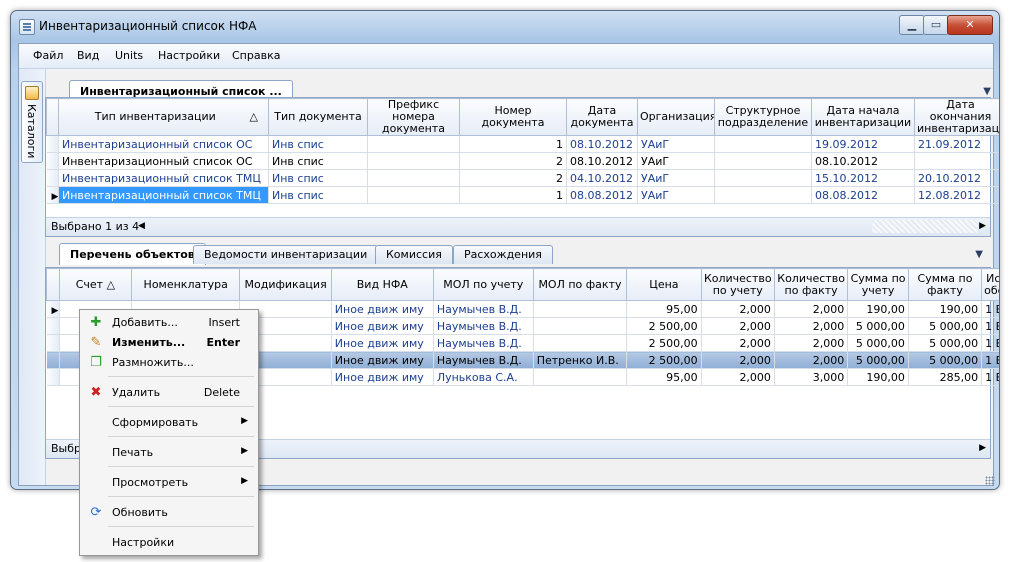 This screenshot has width=1017, height=562. What do you see at coordinates (811, 377) in the screenshot?
I see `cell-qty-fact: 3,000` at bounding box center [811, 377].